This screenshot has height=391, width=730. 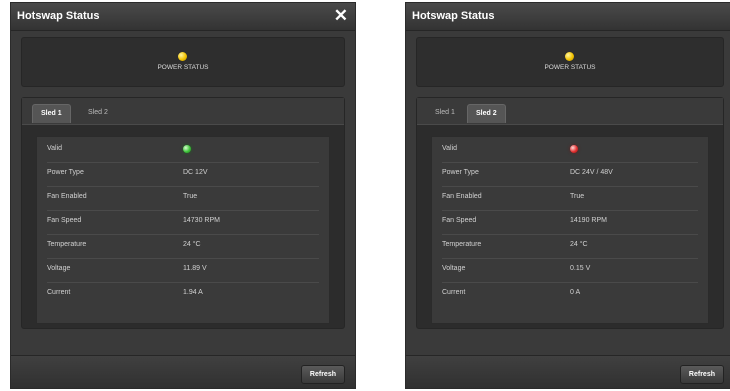 I want to click on close-icon: ✕, so click(x=341, y=16).